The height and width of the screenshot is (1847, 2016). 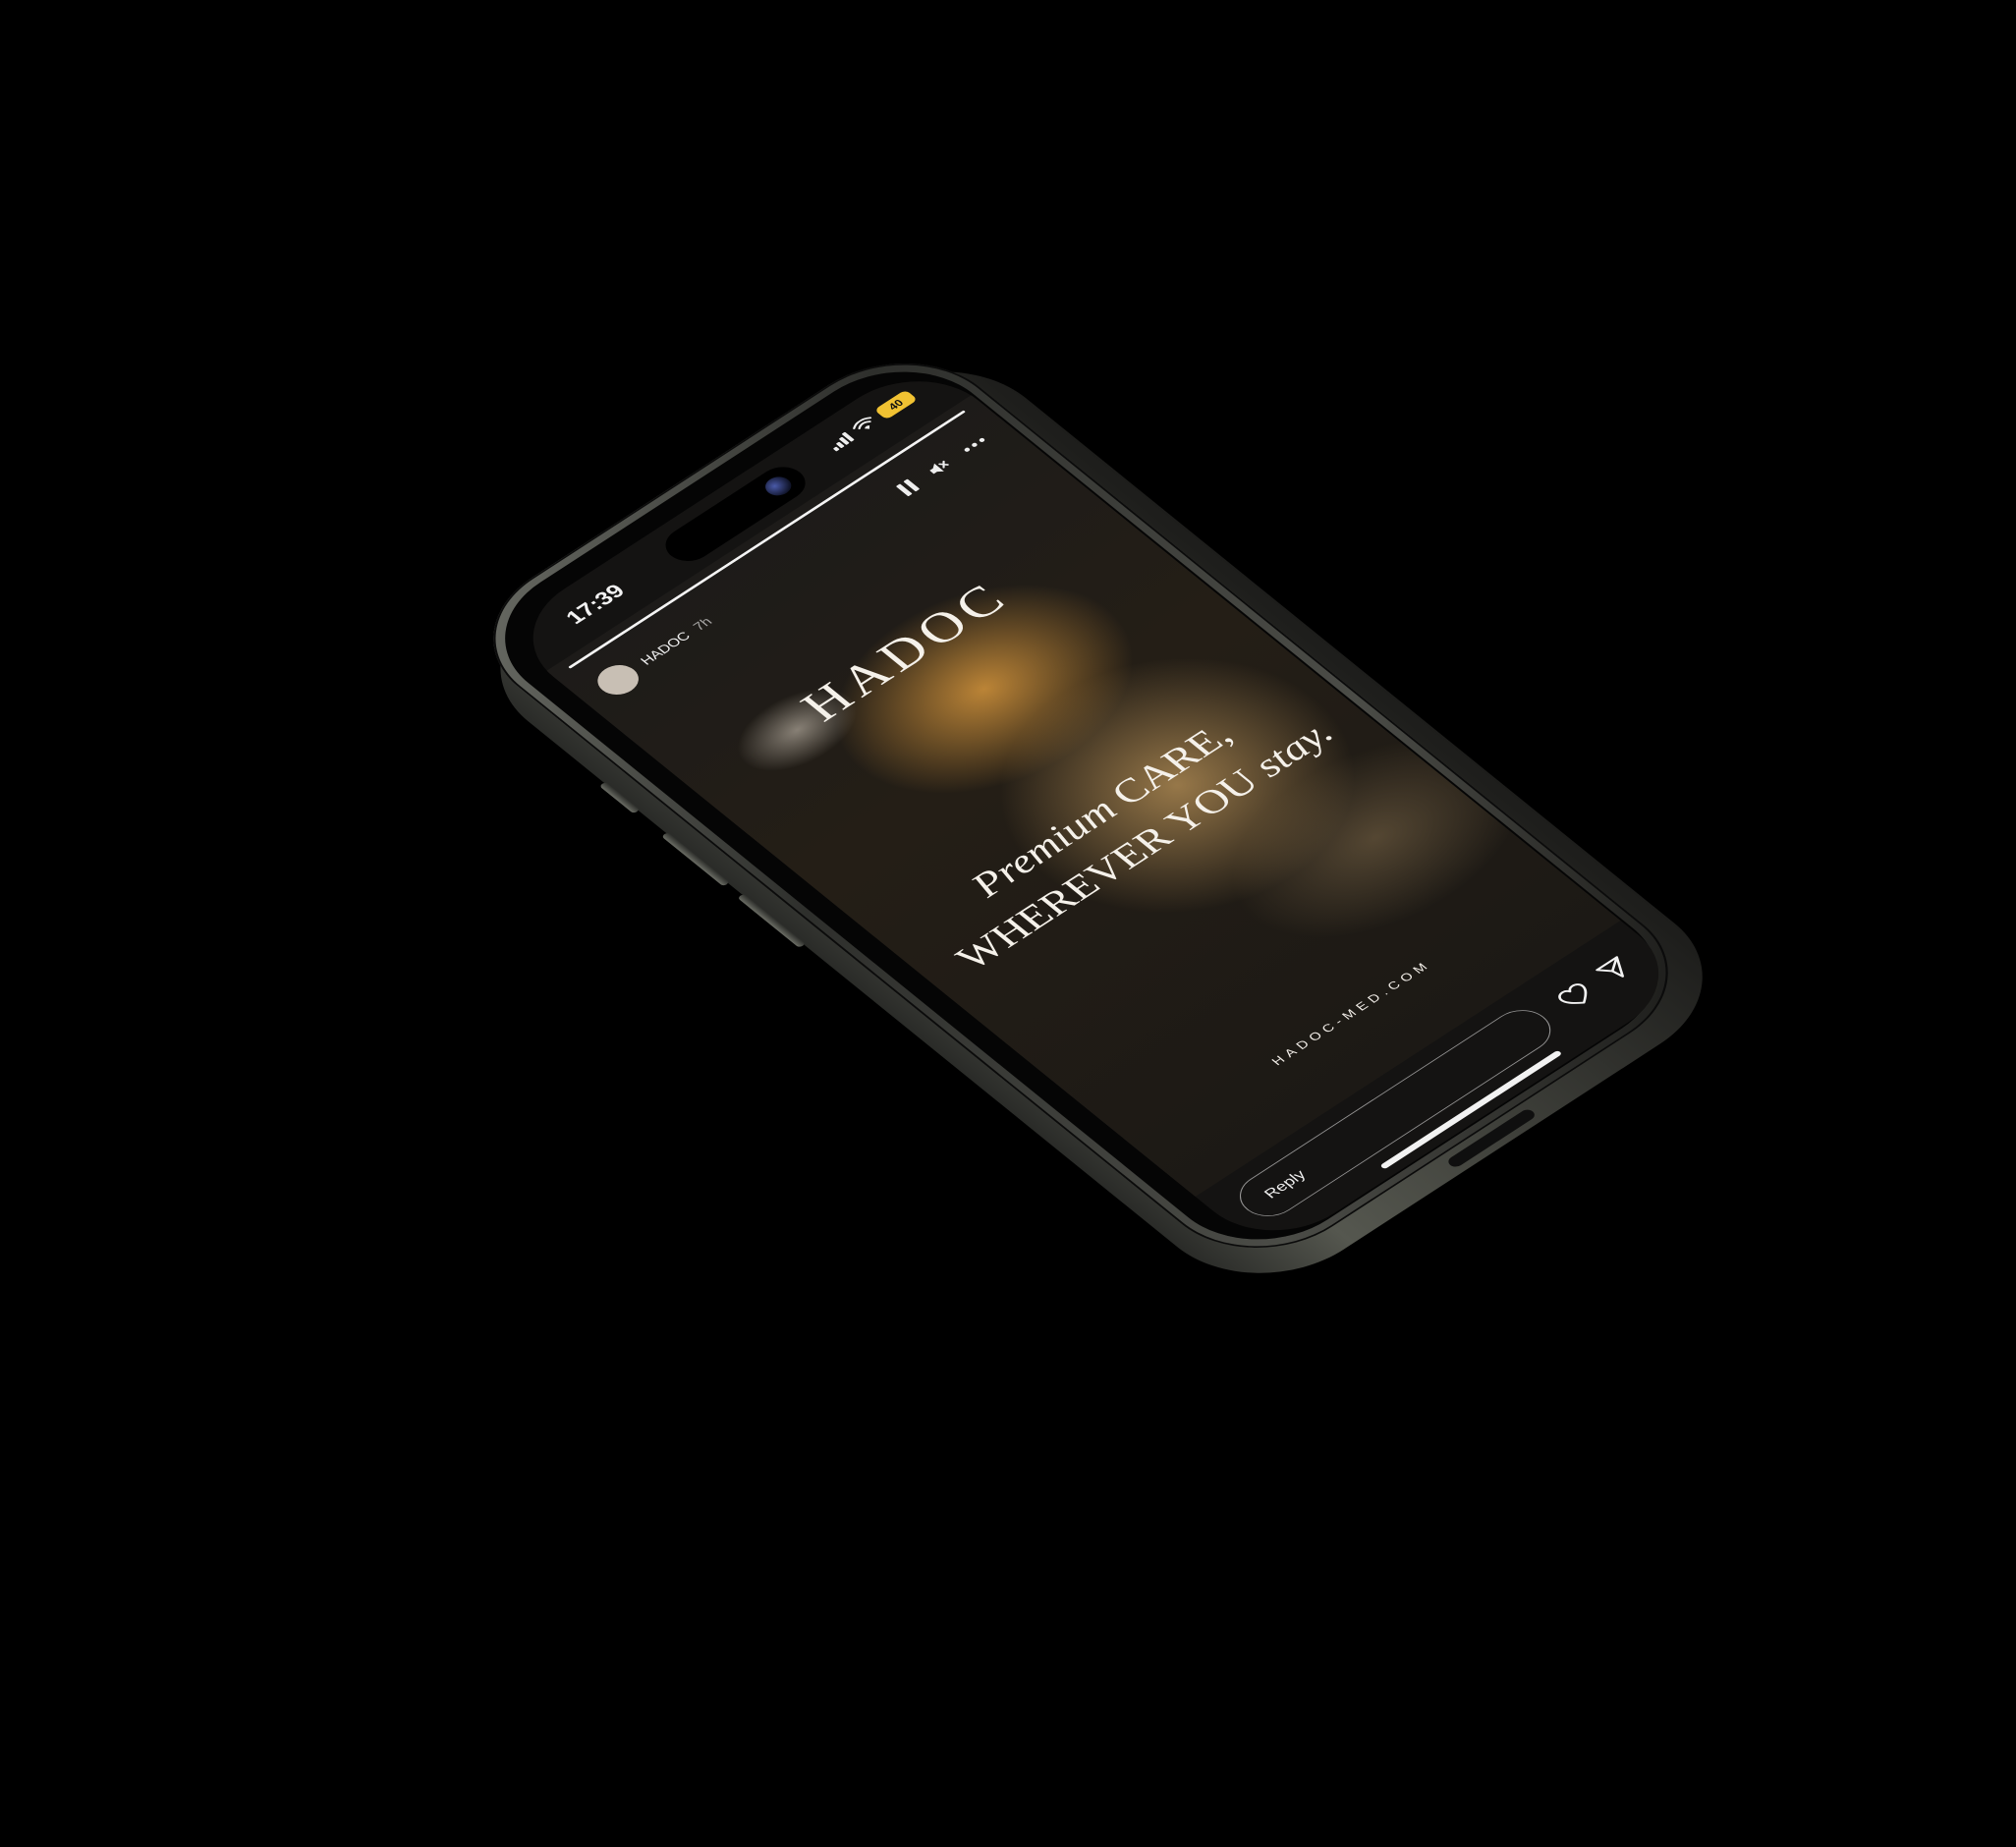 What do you see at coordinates (703, 624) in the screenshot?
I see `post-age: 7h` at bounding box center [703, 624].